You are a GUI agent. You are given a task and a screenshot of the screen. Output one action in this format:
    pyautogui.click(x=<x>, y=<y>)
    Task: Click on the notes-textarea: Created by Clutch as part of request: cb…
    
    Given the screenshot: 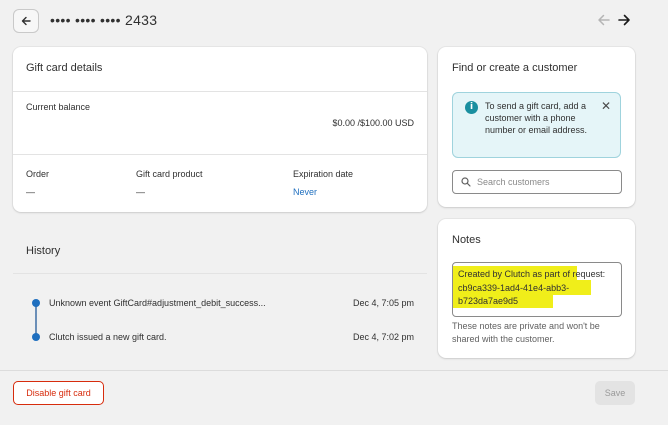 What is the action you would take?
    pyautogui.click(x=537, y=289)
    